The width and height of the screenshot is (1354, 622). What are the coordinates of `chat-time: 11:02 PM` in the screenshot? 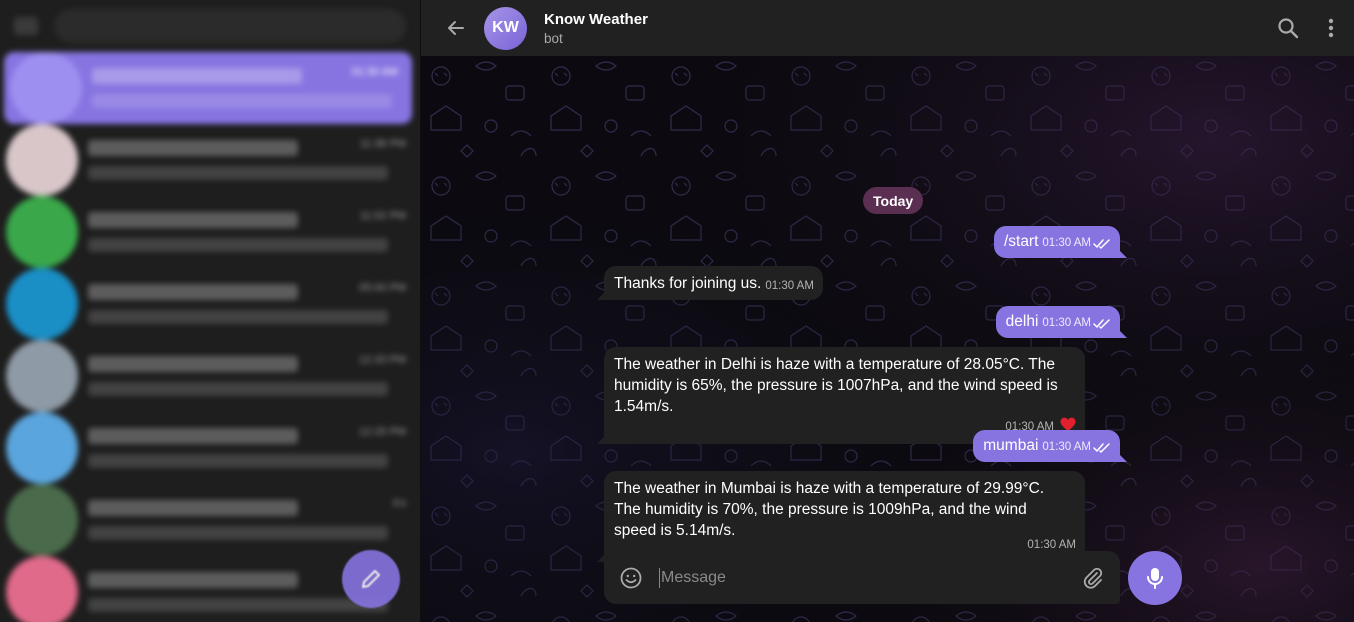 It's located at (382, 216).